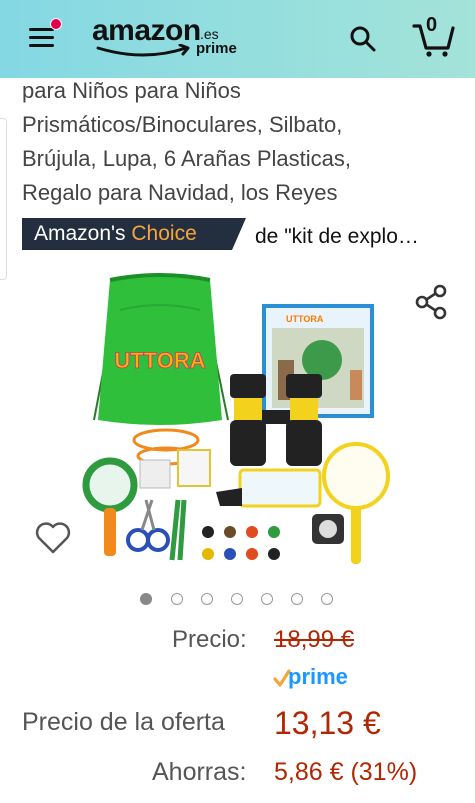 This screenshot has height=803, width=475. Describe the element at coordinates (180, 192) in the screenshot. I see `product-title-line: Regalo para Navidad, los Reyes` at that location.